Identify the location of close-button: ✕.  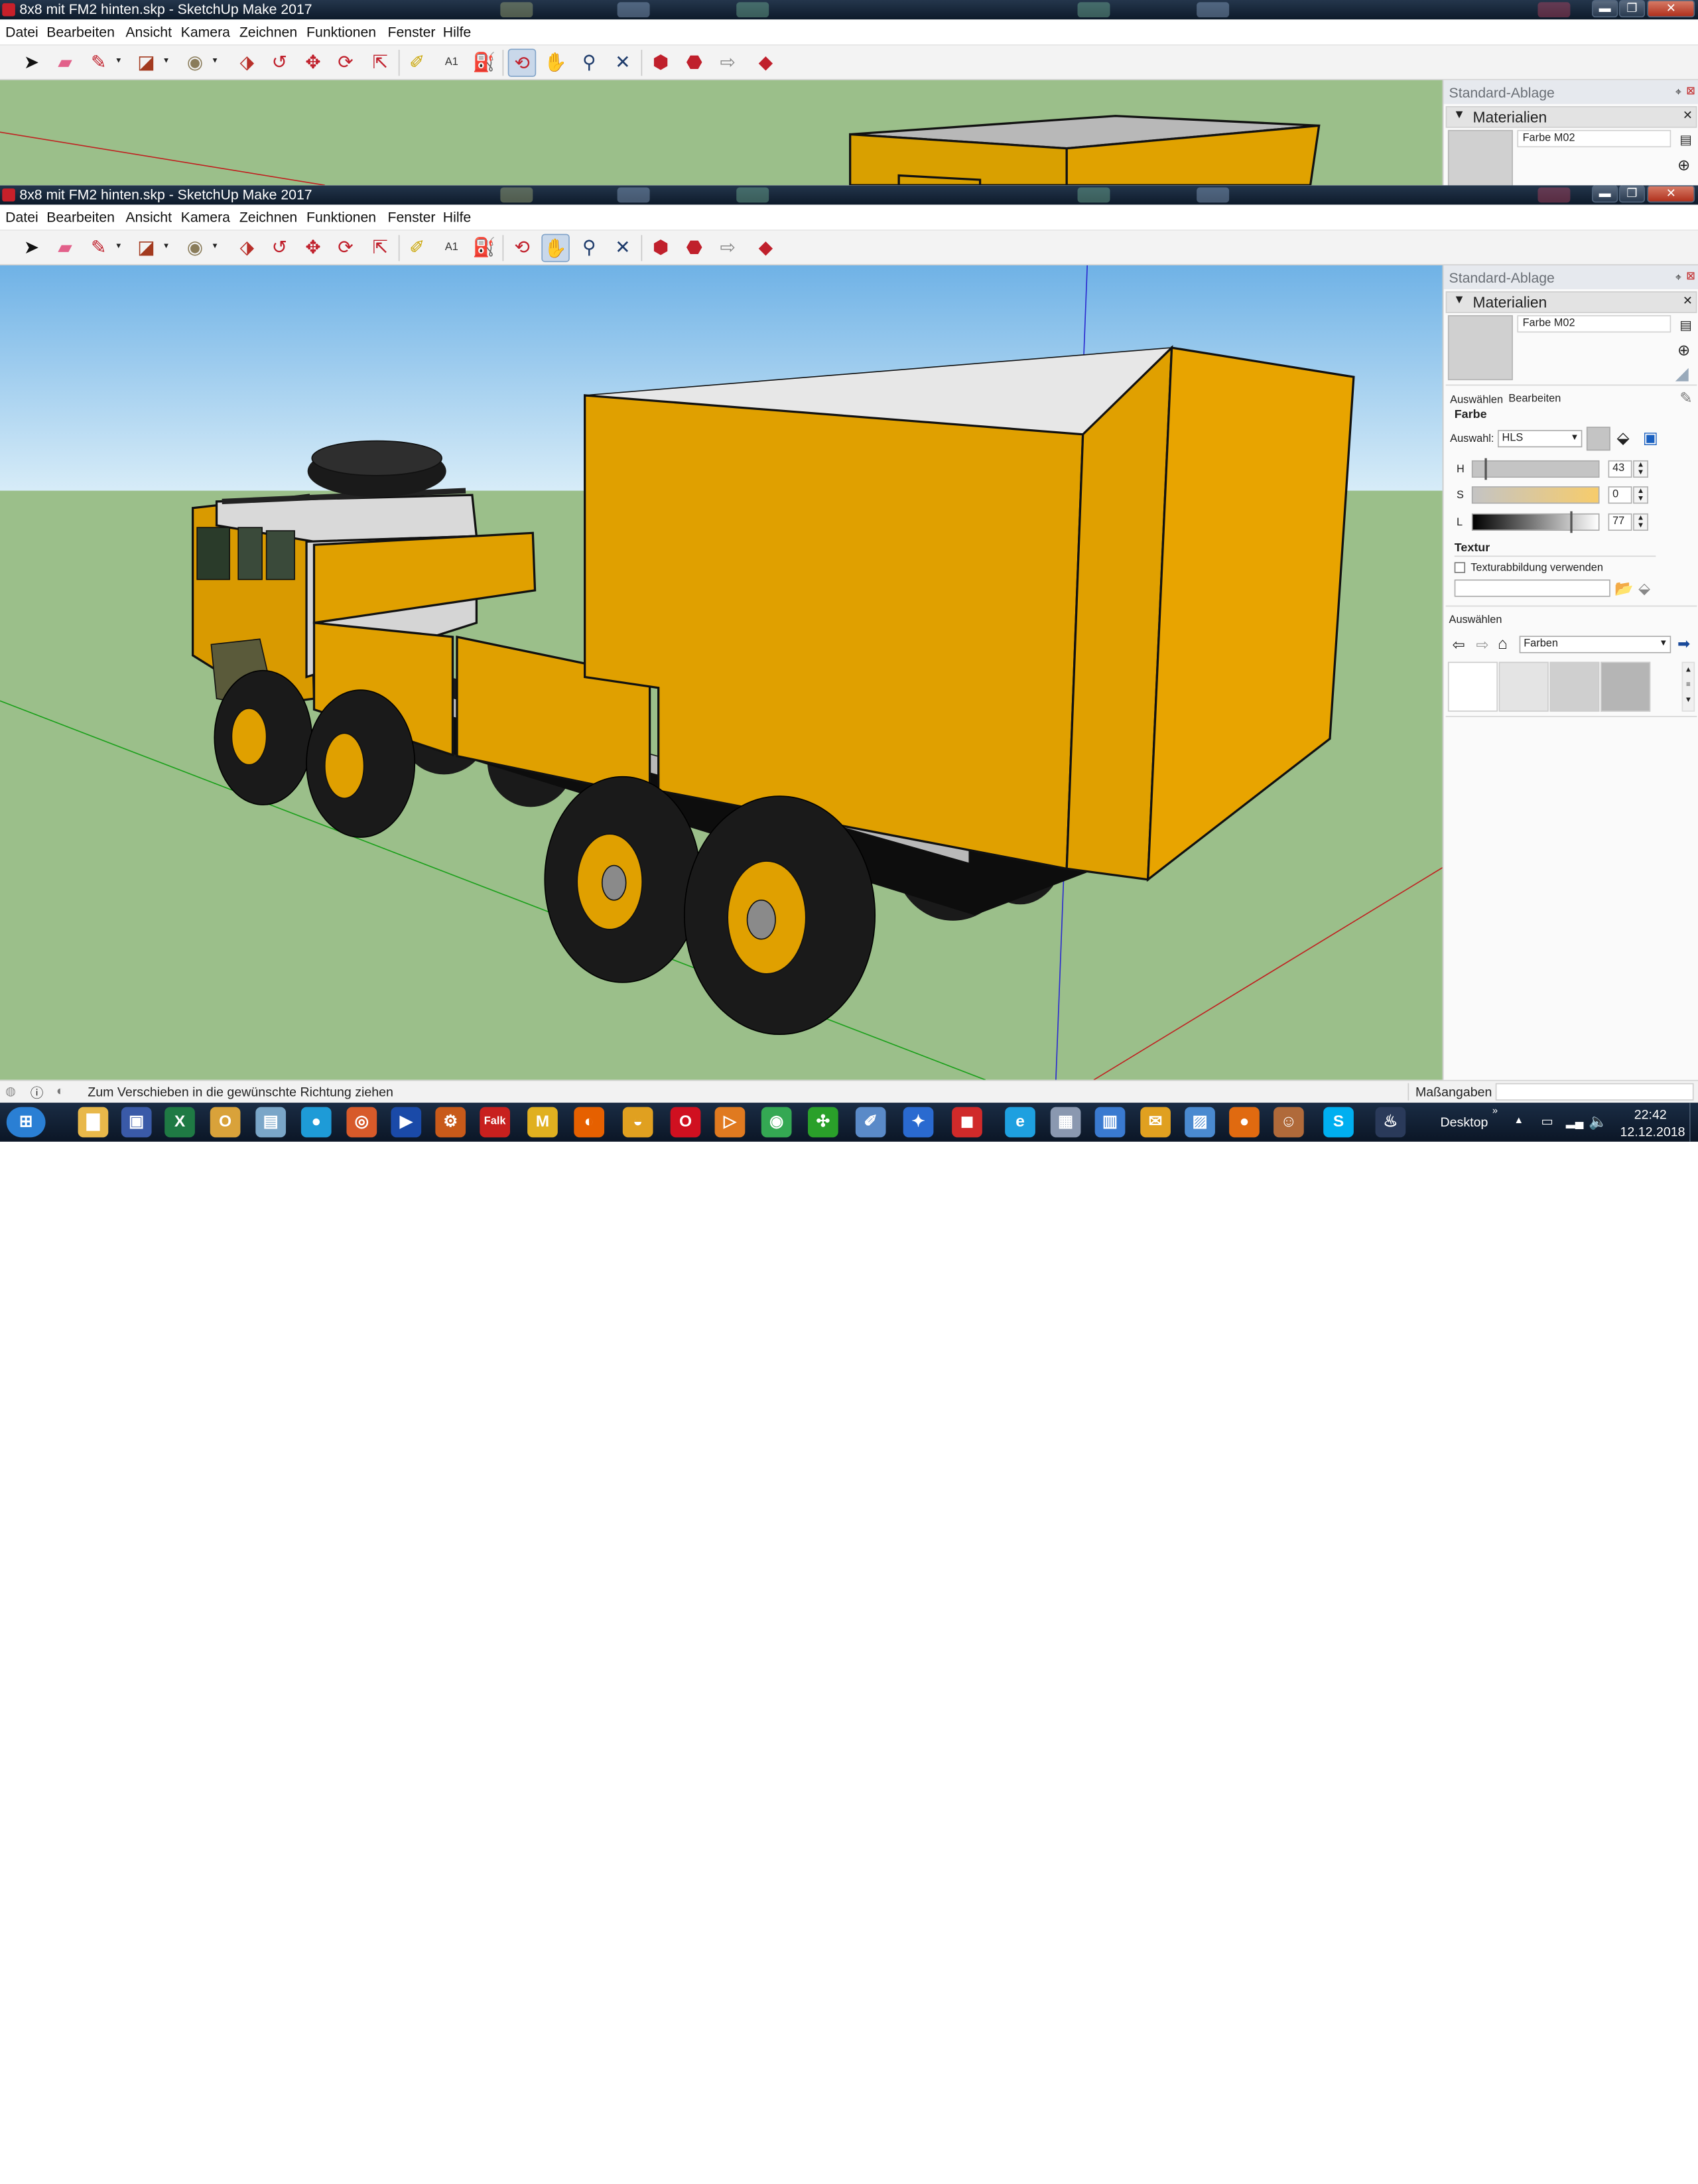
(1671, 9).